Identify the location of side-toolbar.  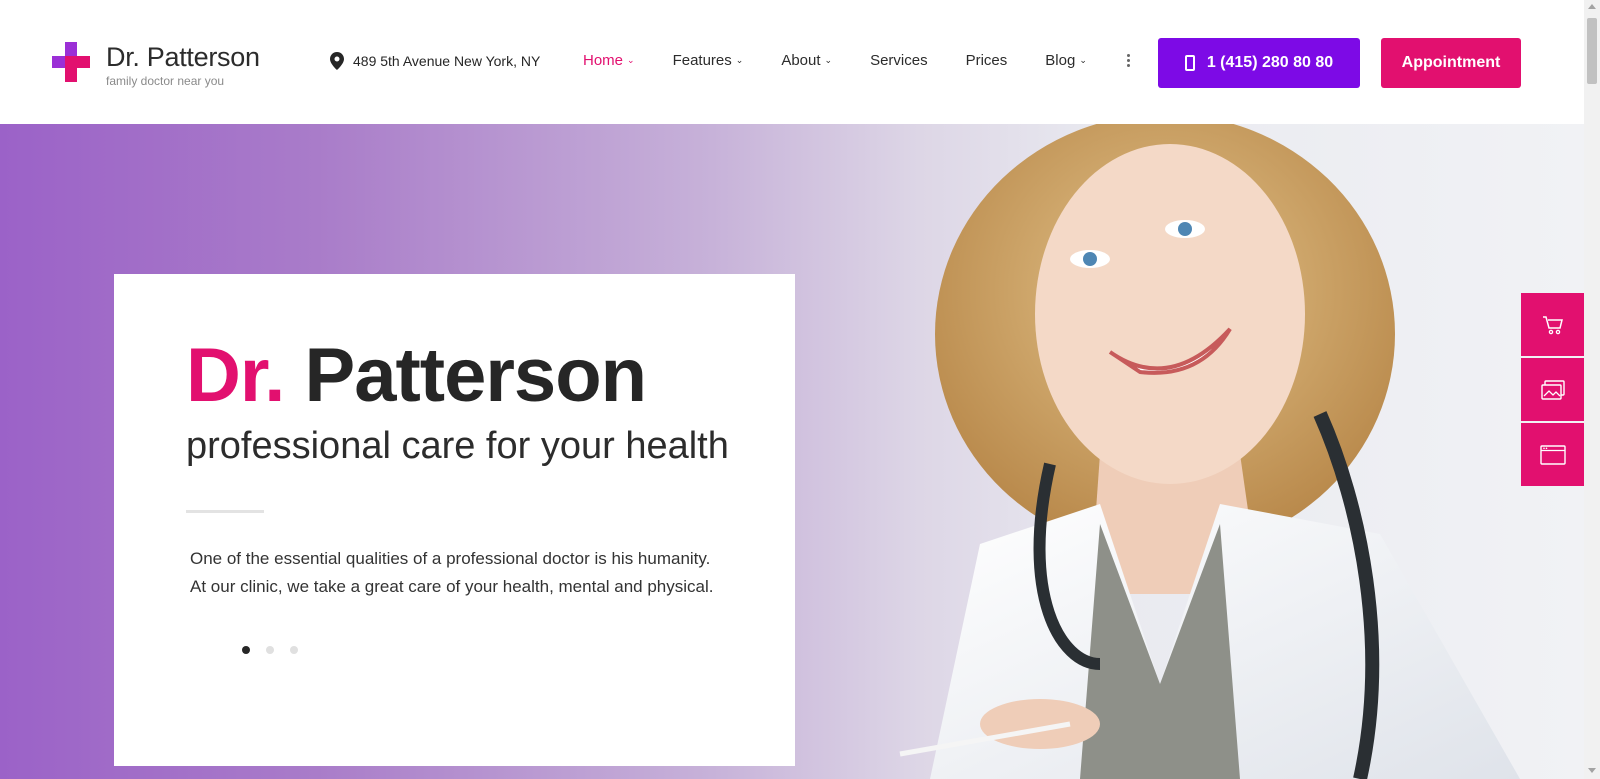
(1552, 390).